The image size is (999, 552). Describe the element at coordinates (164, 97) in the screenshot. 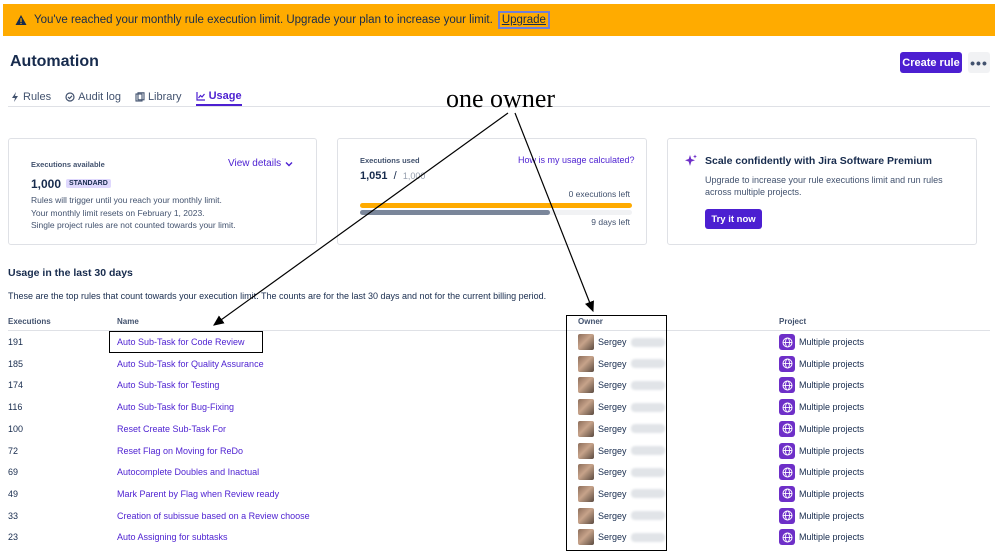

I see `tab-label: Library` at that location.